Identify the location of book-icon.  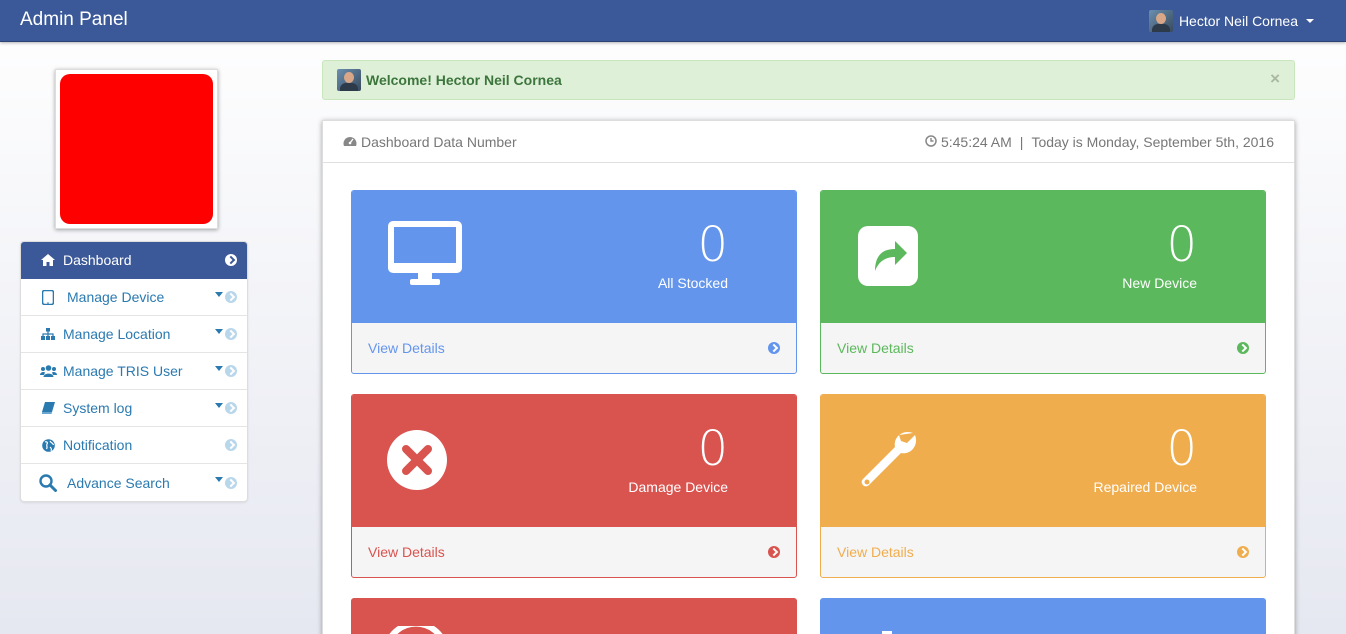
(48, 408).